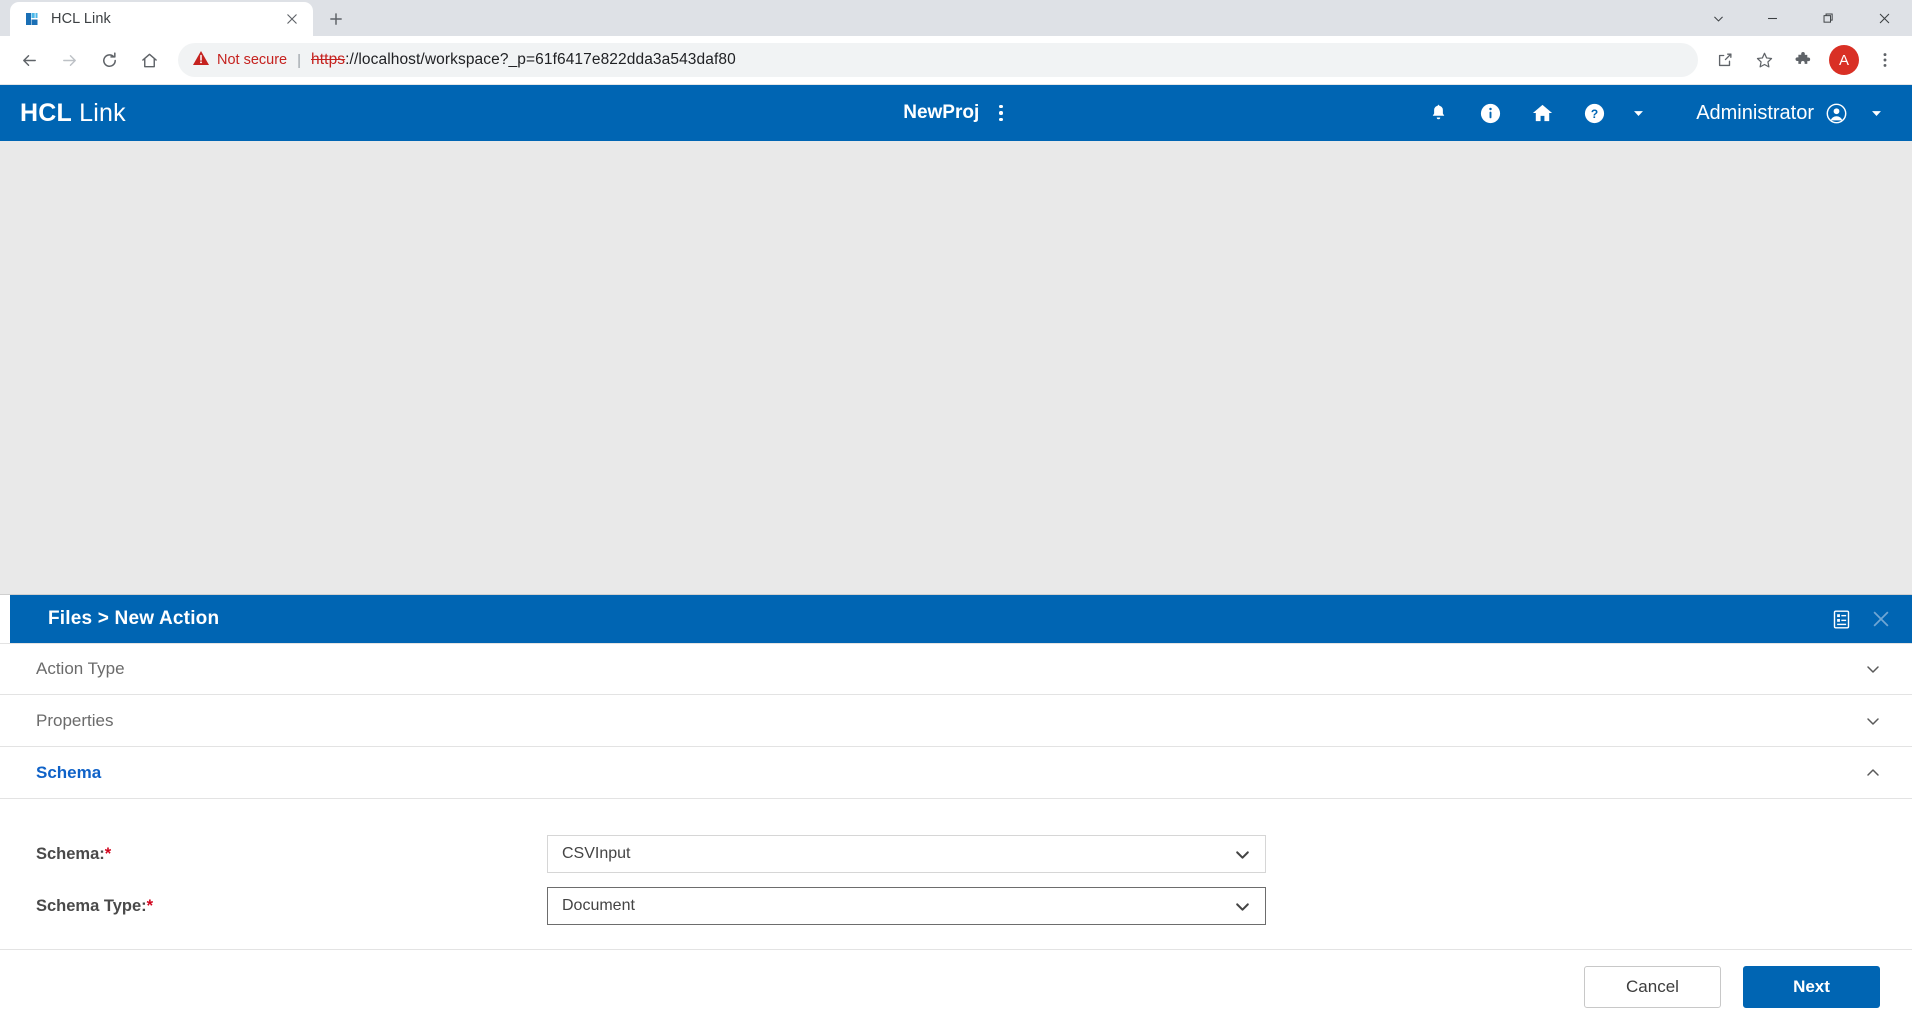 This screenshot has height=1023, width=1912. Describe the element at coordinates (134, 618) in the screenshot. I see `dialog-breadcrumb-title: Files > New Action` at that location.